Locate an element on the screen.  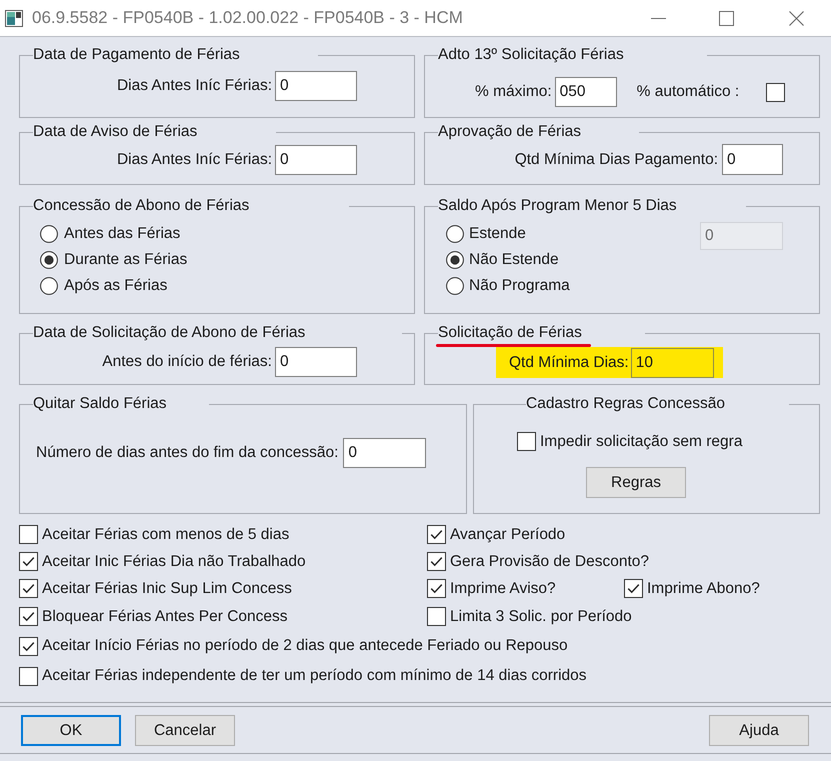
dialog-button: Ajuda is located at coordinates (759, 730).